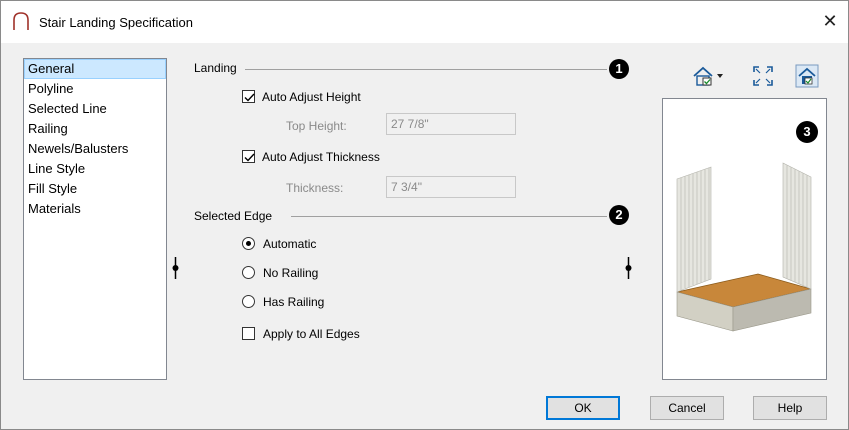 This screenshot has height=430, width=849. I want to click on close-button: ✕, so click(830, 21).